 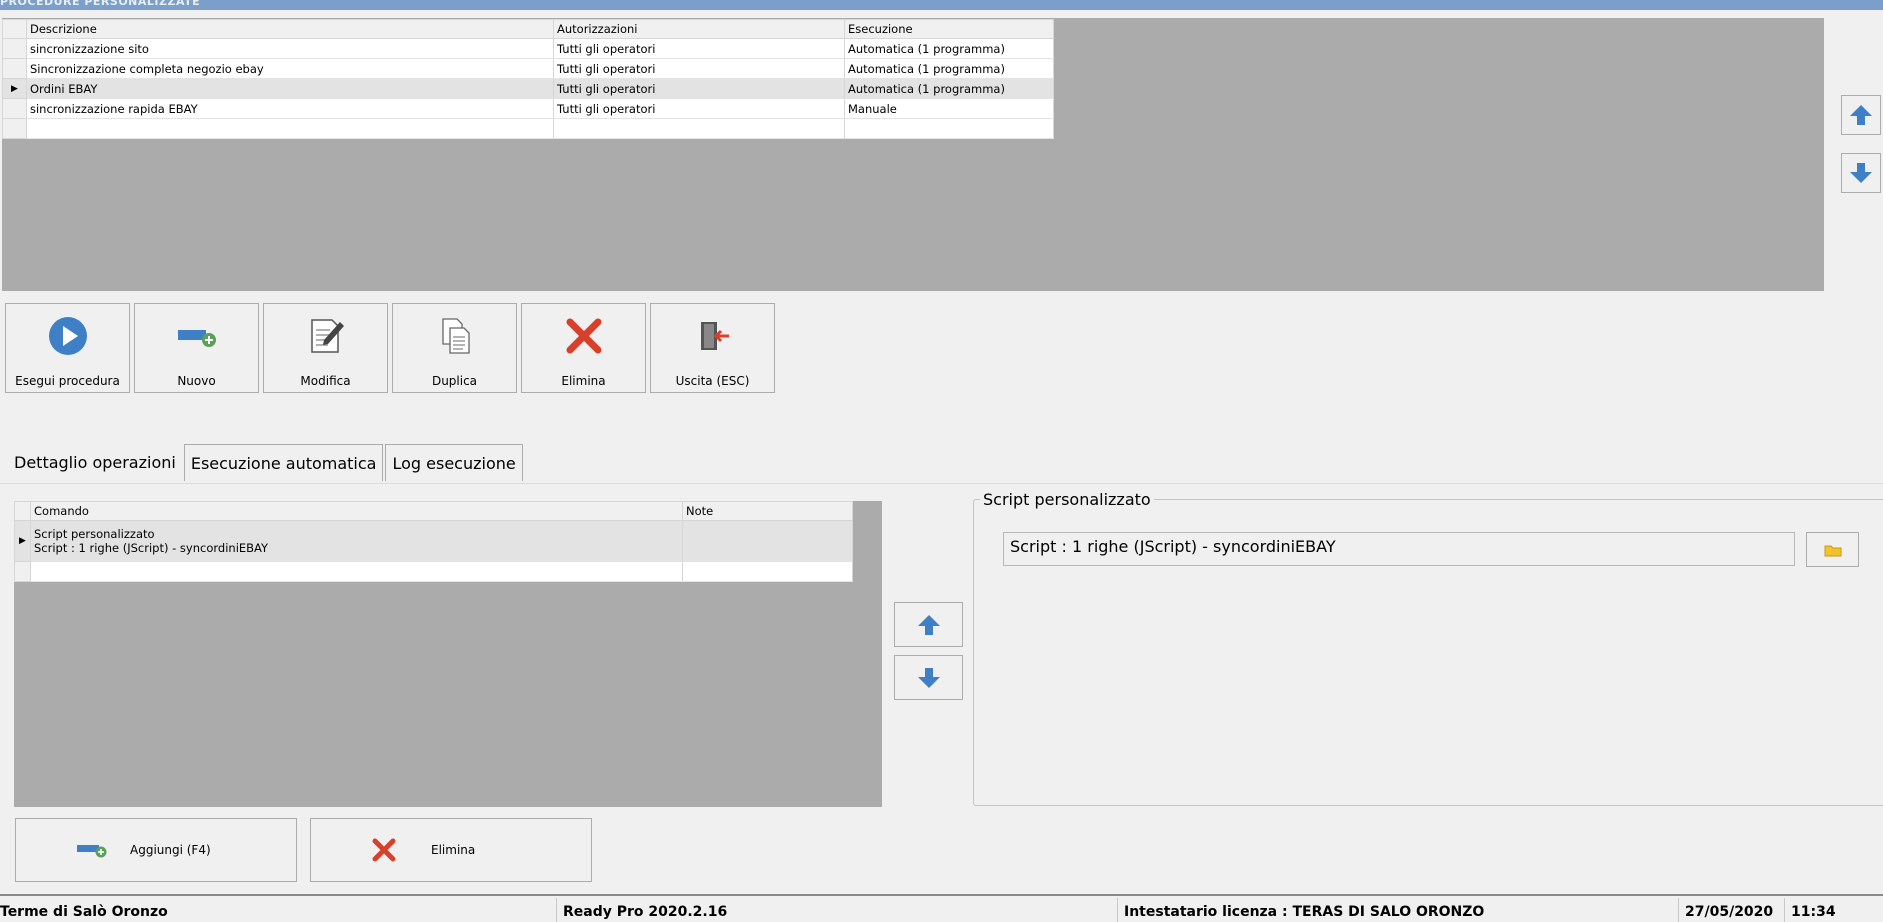 I want to click on operation-move-up-button, so click(x=928, y=624).